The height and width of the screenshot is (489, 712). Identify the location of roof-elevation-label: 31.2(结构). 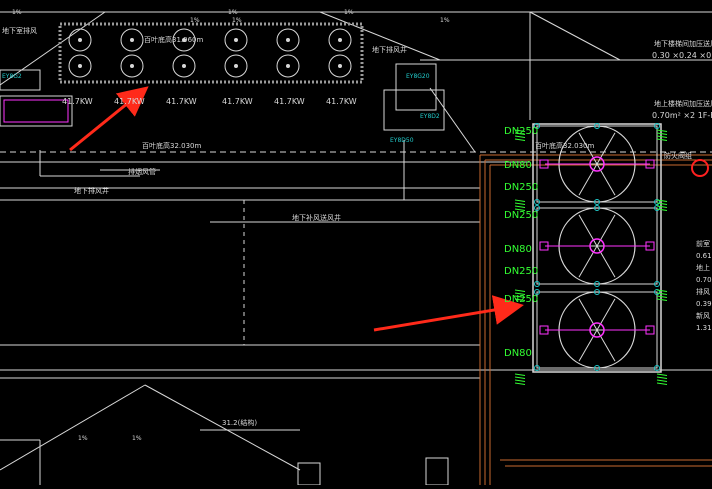
(239, 422).